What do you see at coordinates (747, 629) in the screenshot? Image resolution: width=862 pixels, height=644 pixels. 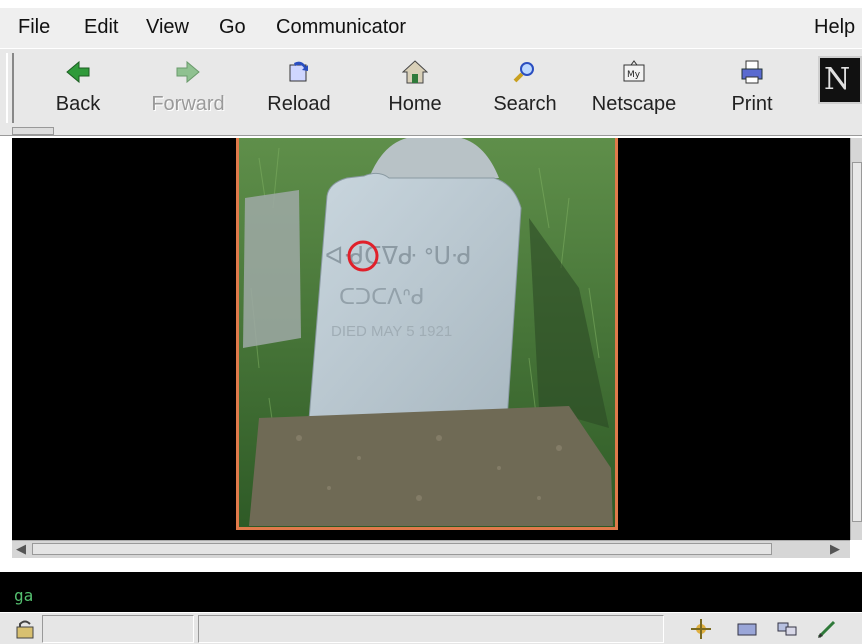 I see `mail-icon` at bounding box center [747, 629].